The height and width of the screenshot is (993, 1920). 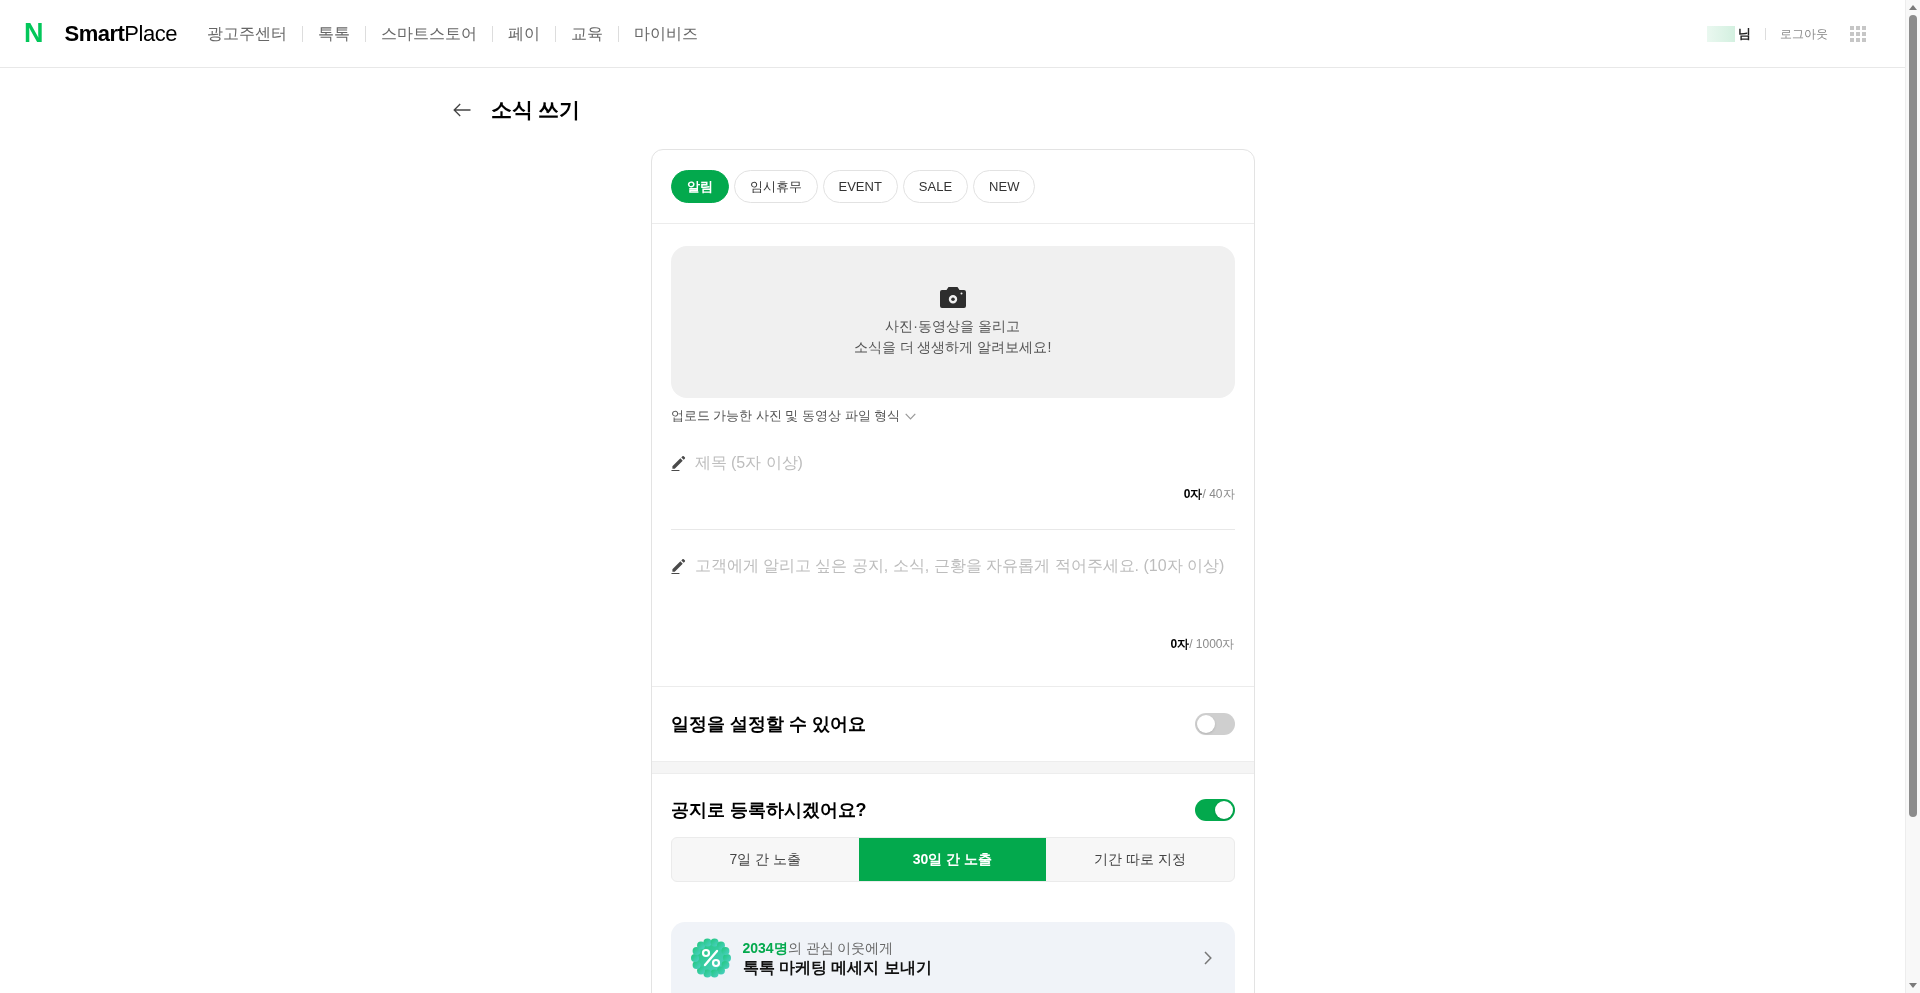 What do you see at coordinates (1202, 644) in the screenshot?
I see `character-counter: 0자/ 1000자` at bounding box center [1202, 644].